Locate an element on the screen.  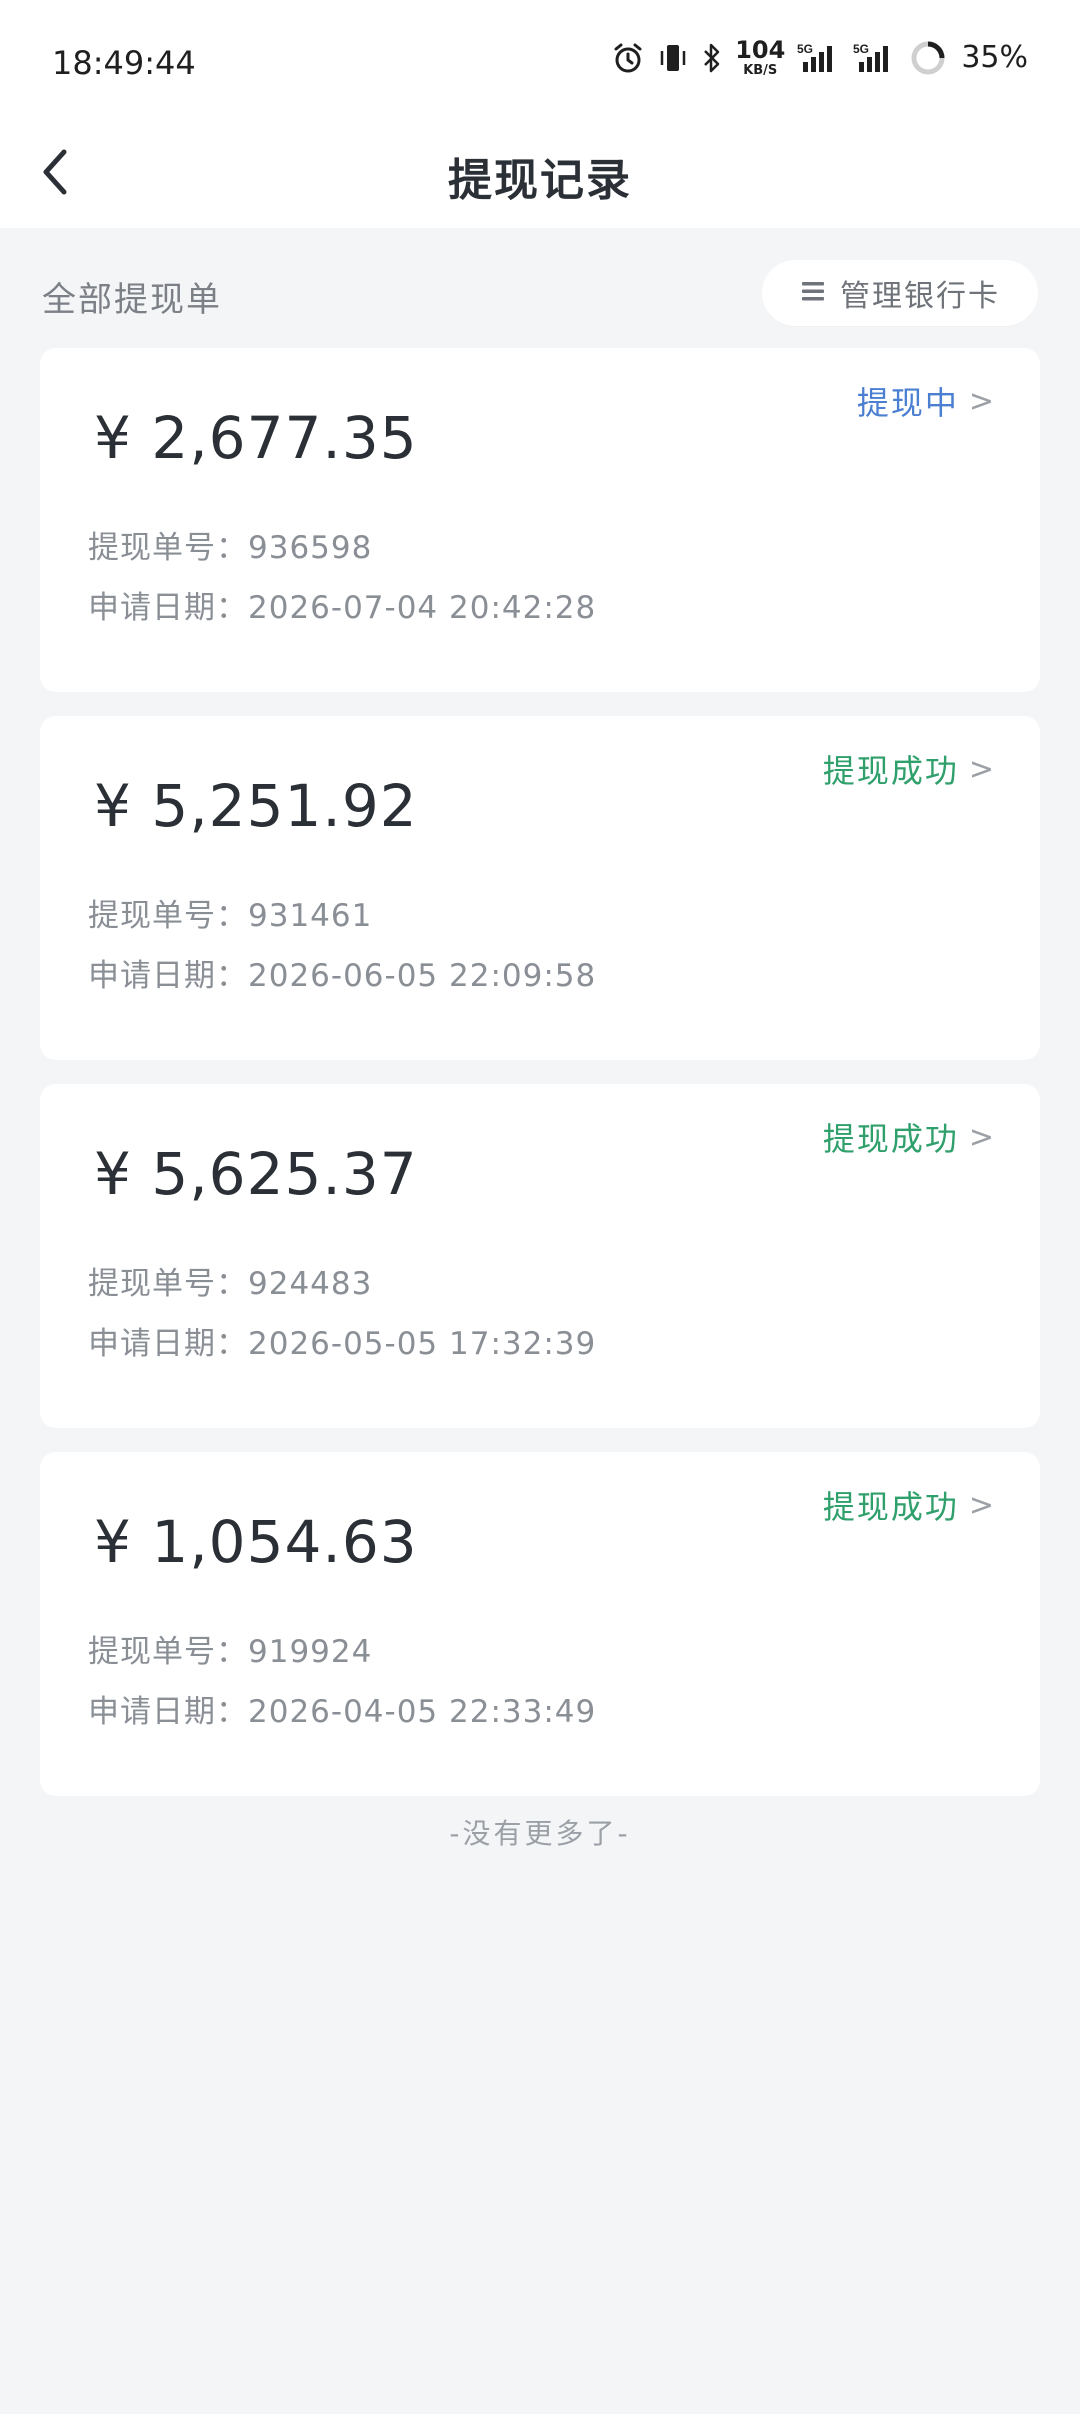
network-speed: 104 KB/S is located at coordinates (760, 57).